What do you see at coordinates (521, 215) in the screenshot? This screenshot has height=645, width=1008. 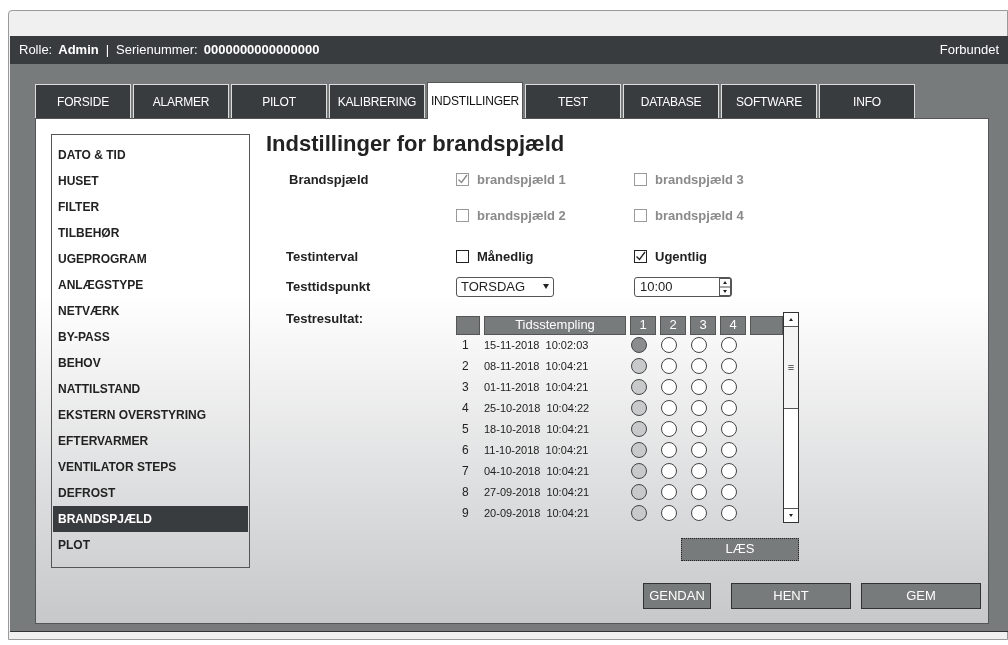 I see `checkbox-label: brandspjæld 2` at bounding box center [521, 215].